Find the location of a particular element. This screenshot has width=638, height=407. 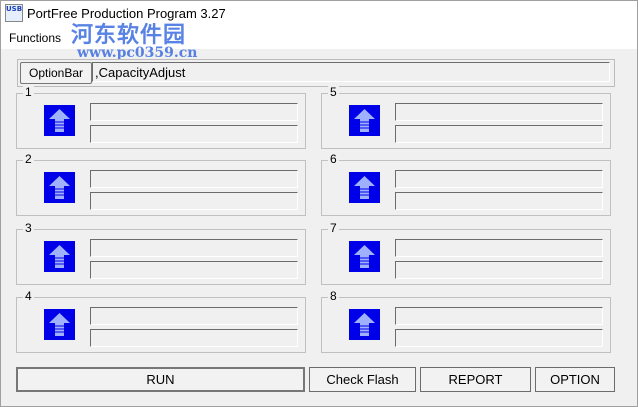

menu-functions: Functions is located at coordinates (35, 38).